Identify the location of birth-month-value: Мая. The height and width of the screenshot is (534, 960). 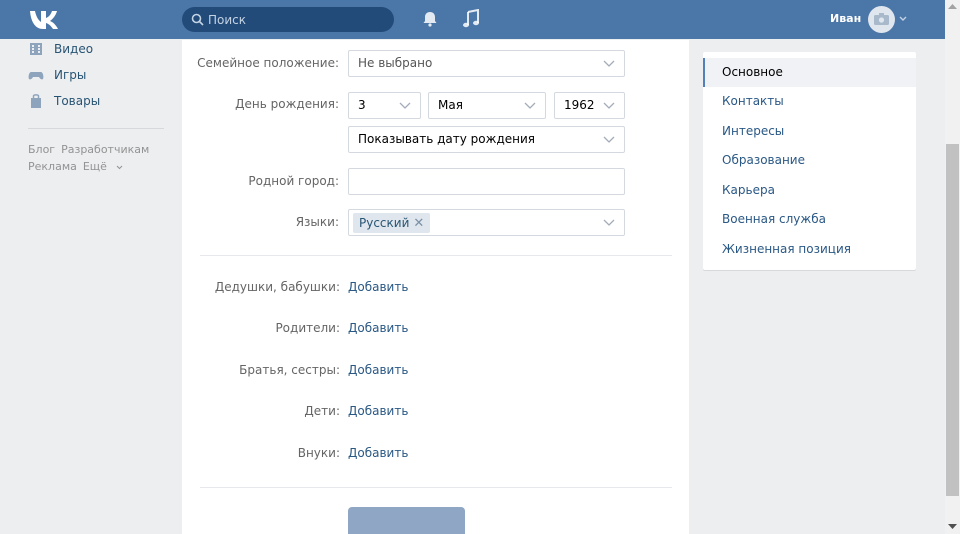
(450, 105).